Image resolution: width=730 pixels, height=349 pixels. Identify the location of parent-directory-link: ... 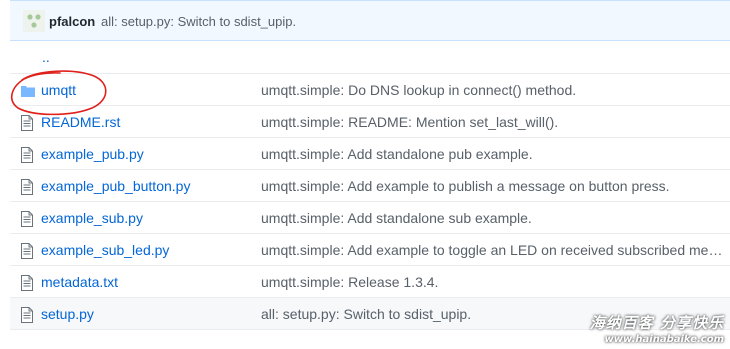
(46, 57).